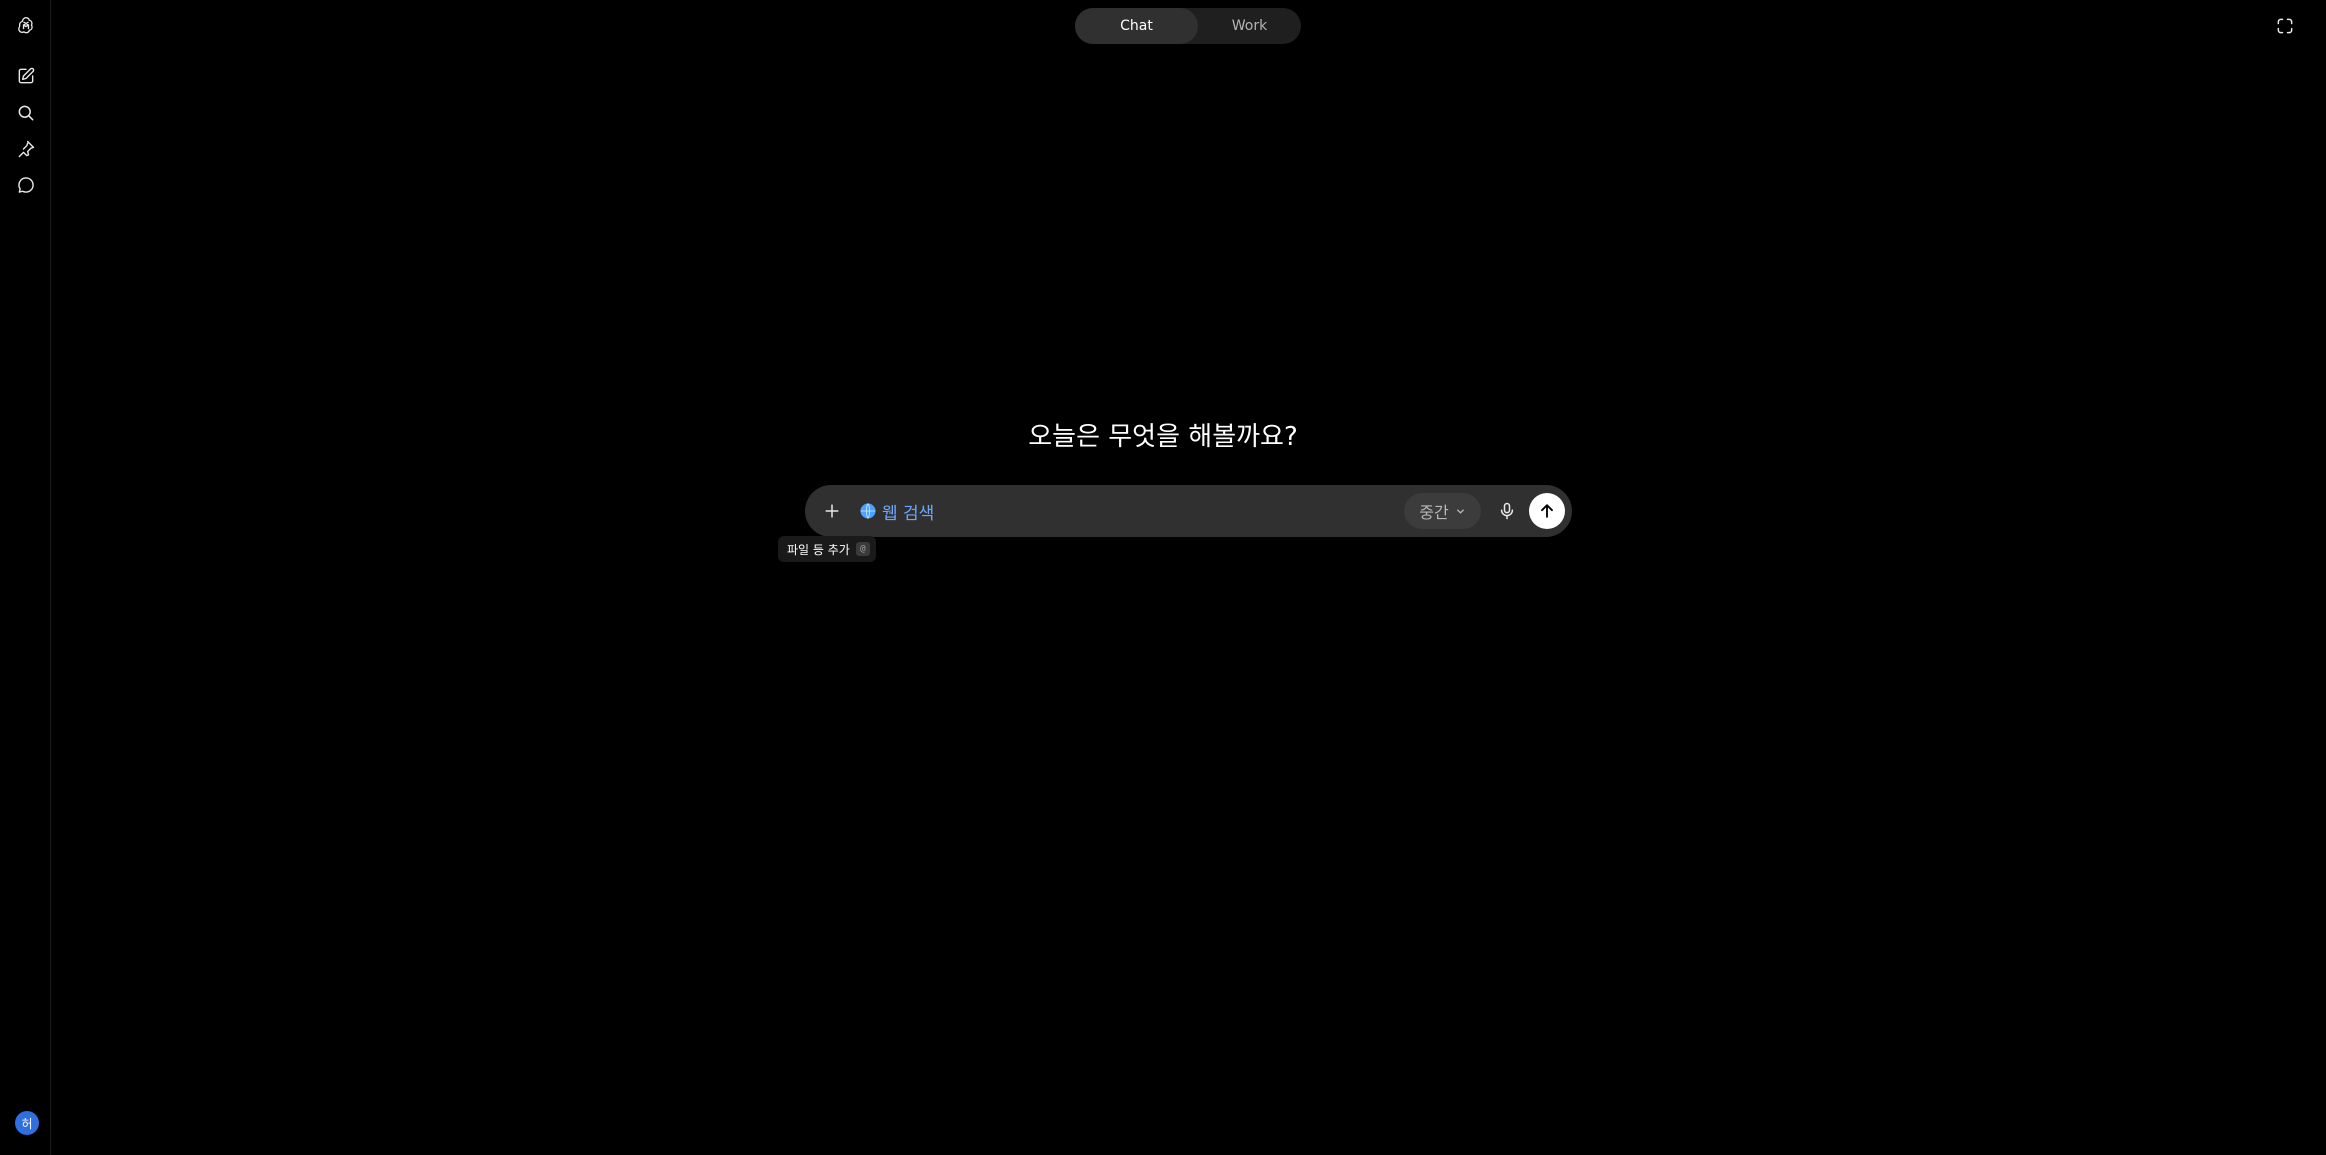 Image resolution: width=2326 pixels, height=1155 pixels. Describe the element at coordinates (832, 511) in the screenshot. I see `add-attachment-button` at that location.